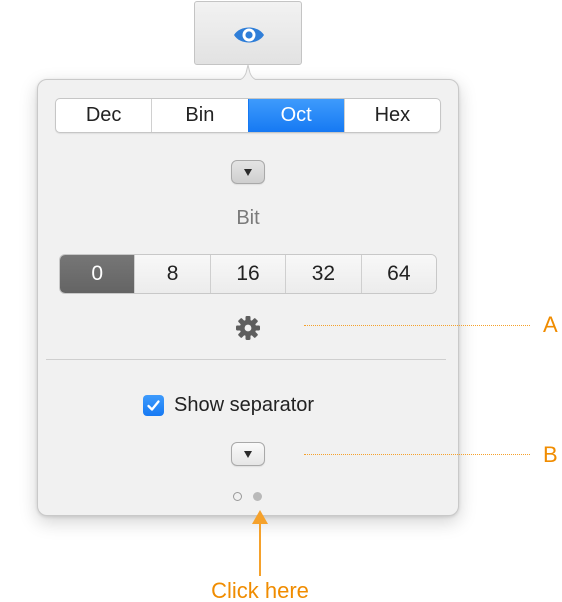 The image size is (562, 602). What do you see at coordinates (244, 404) in the screenshot?
I see `show-separator-label: Show separator` at bounding box center [244, 404].